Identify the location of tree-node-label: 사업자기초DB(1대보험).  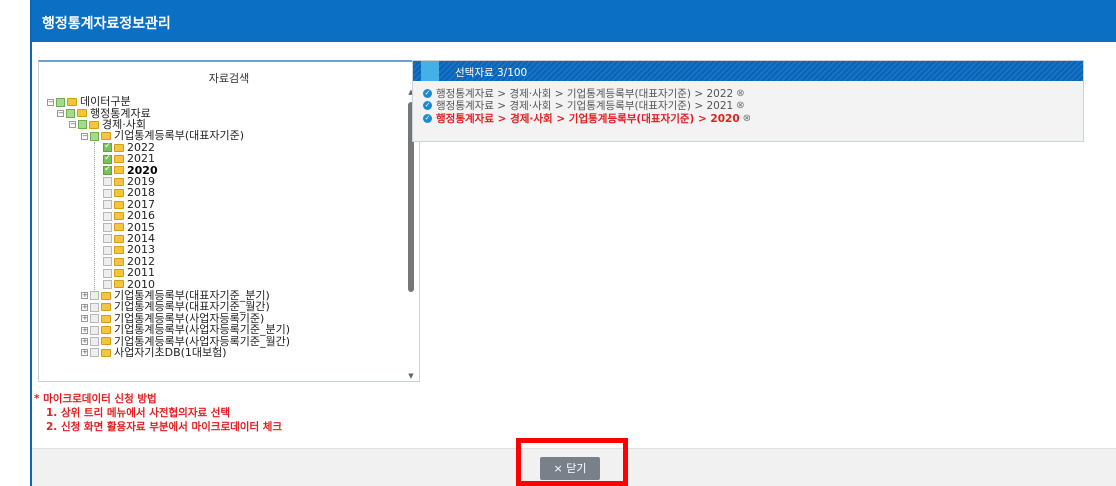
(170, 353).